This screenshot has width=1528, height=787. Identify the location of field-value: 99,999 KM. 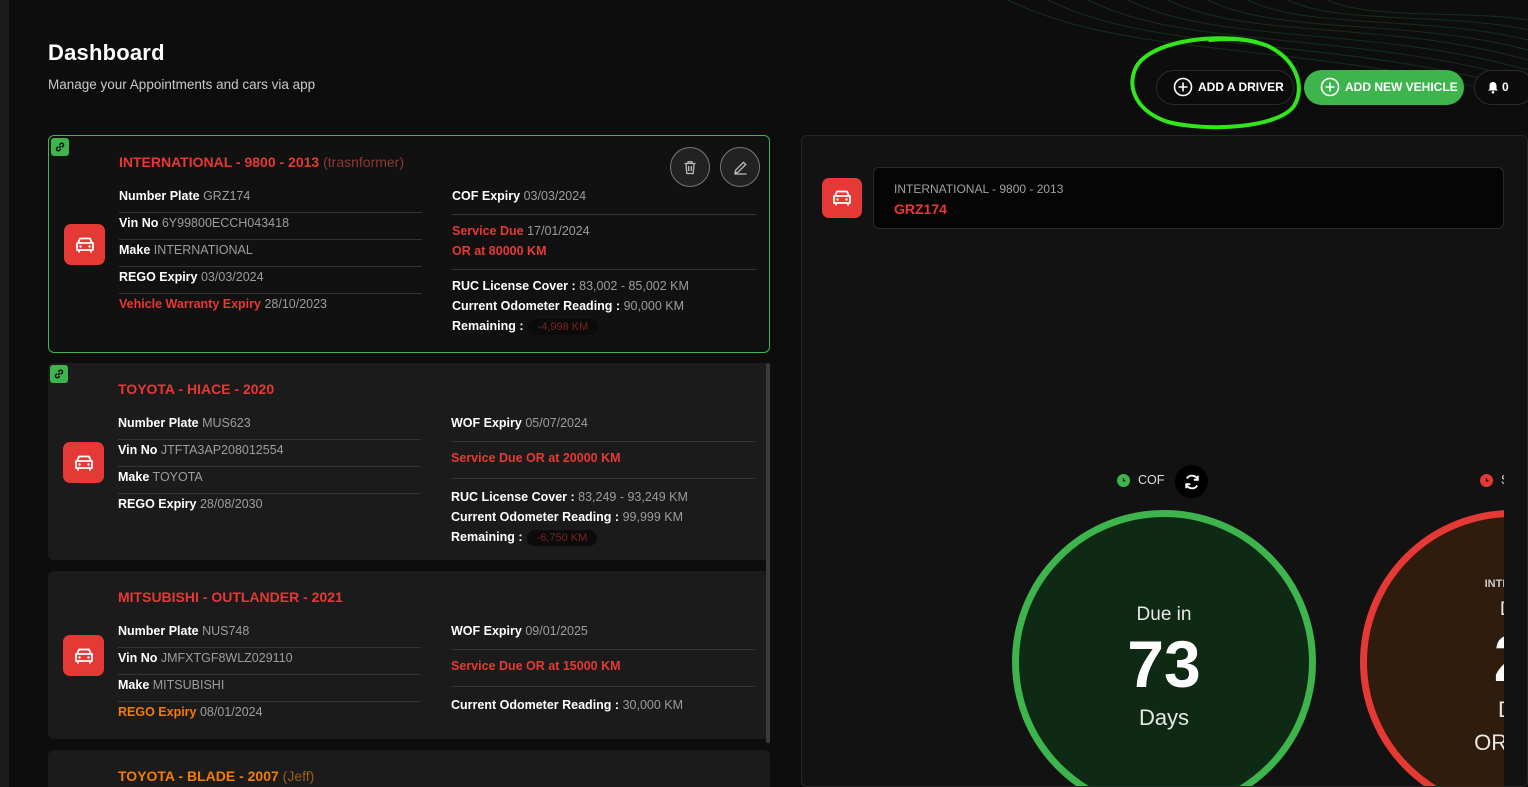
(653, 517).